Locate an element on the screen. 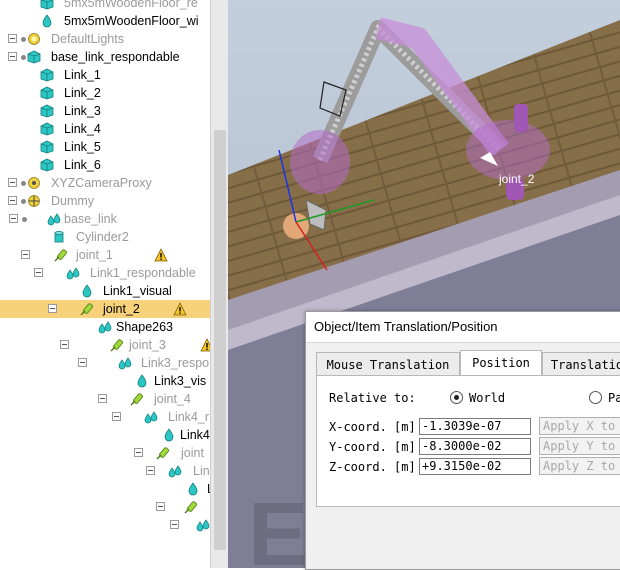 The height and width of the screenshot is (570, 620). shape-icon is located at coordinates (87, 291).